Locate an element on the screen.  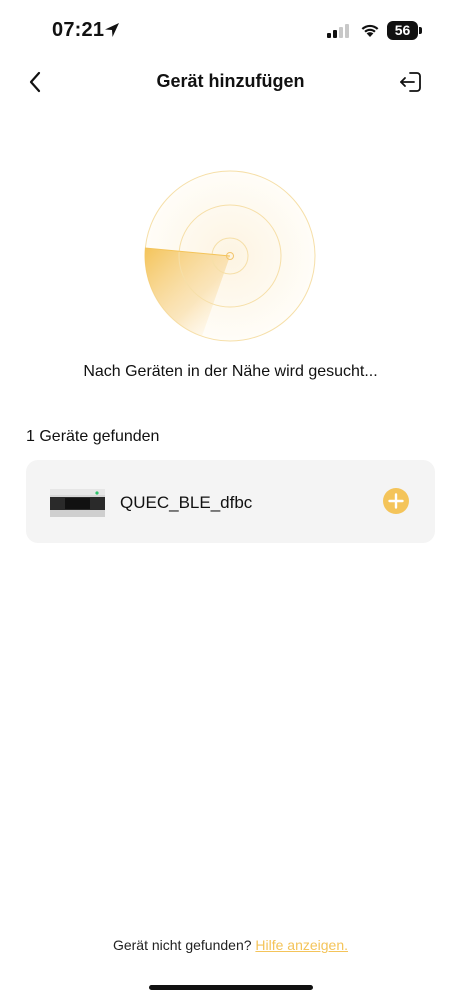
exit-icon is located at coordinates (410, 82).